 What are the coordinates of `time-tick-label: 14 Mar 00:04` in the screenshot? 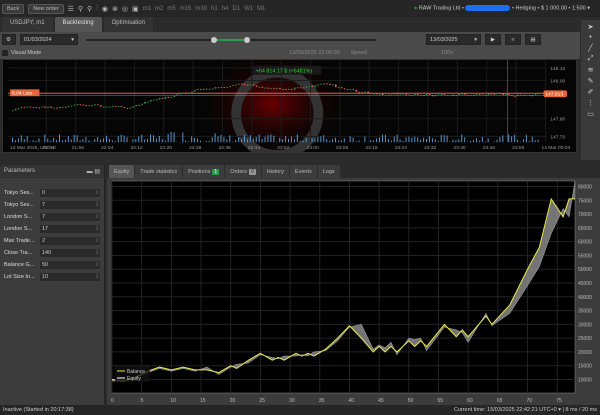 It's located at (556, 148).